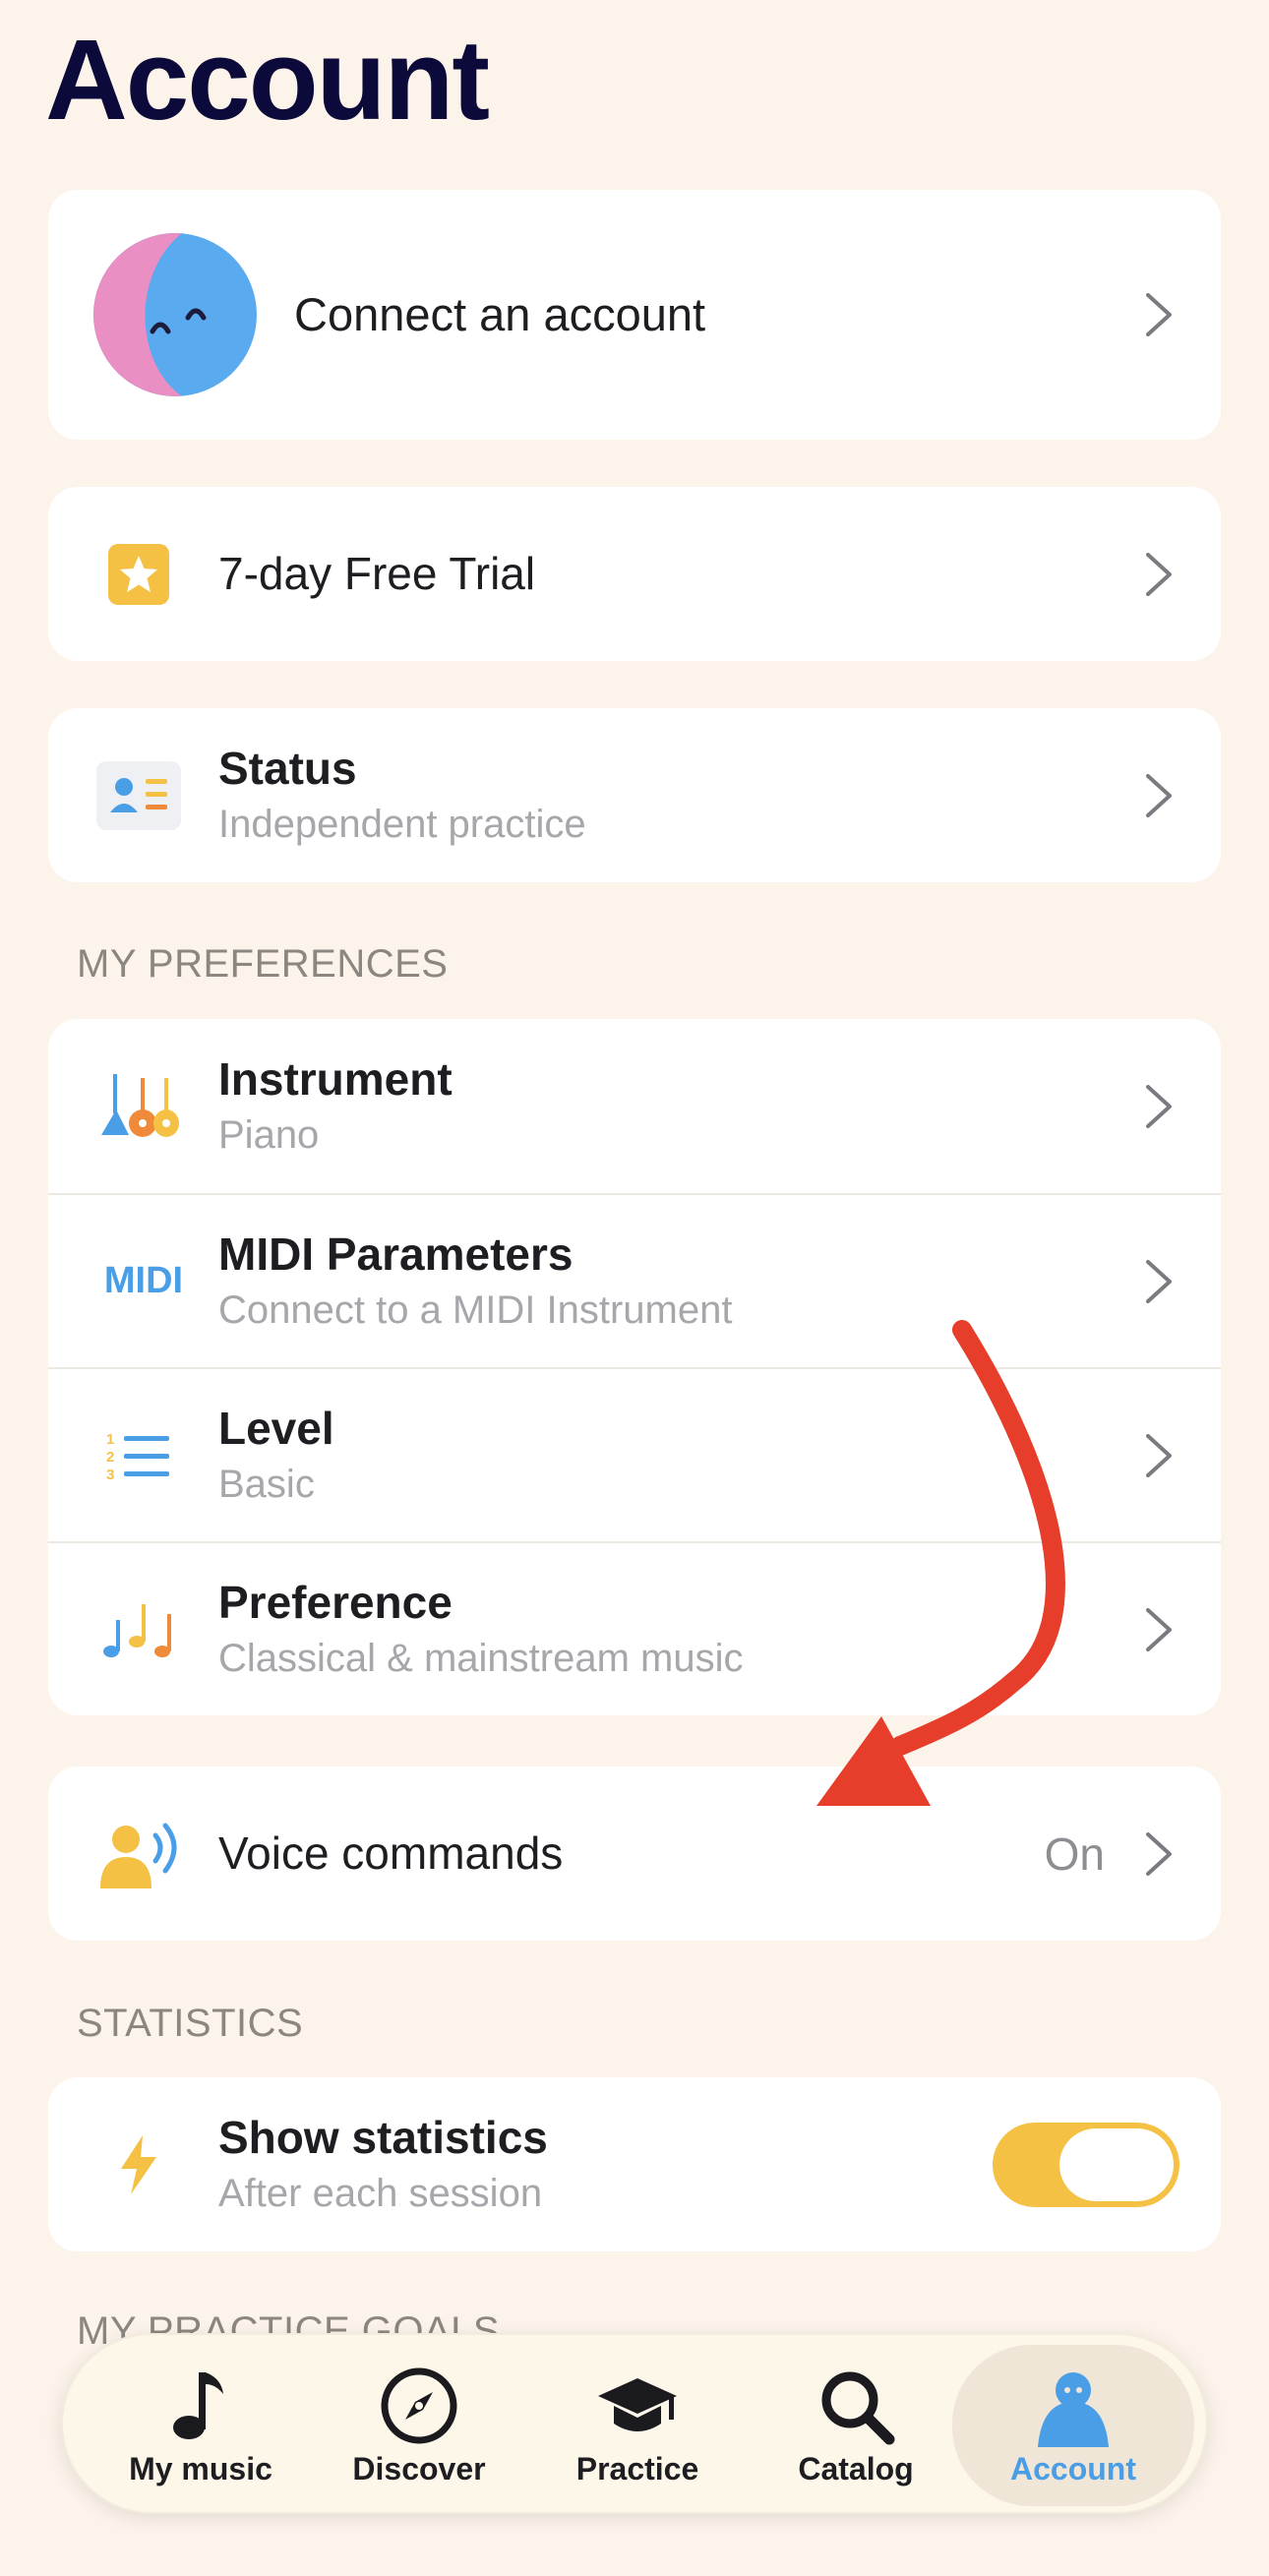 The height and width of the screenshot is (2576, 1269). I want to click on voice-person-icon, so click(138, 1854).